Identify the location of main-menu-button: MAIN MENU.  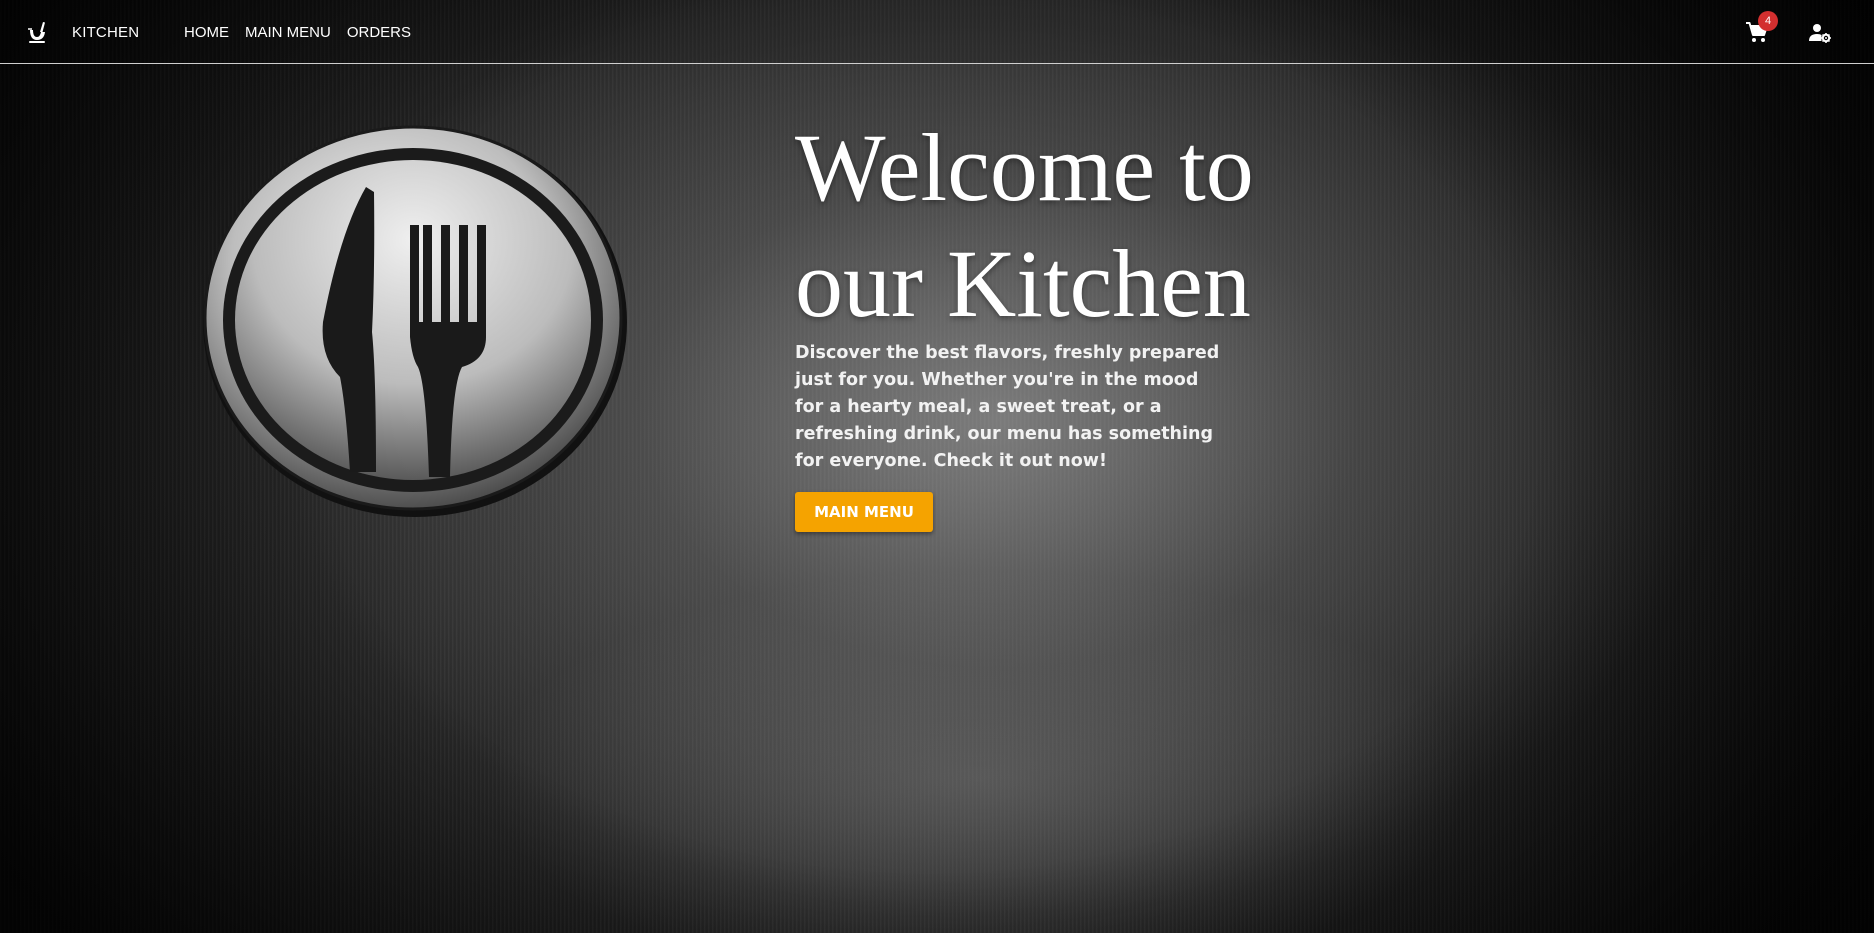
(864, 512).